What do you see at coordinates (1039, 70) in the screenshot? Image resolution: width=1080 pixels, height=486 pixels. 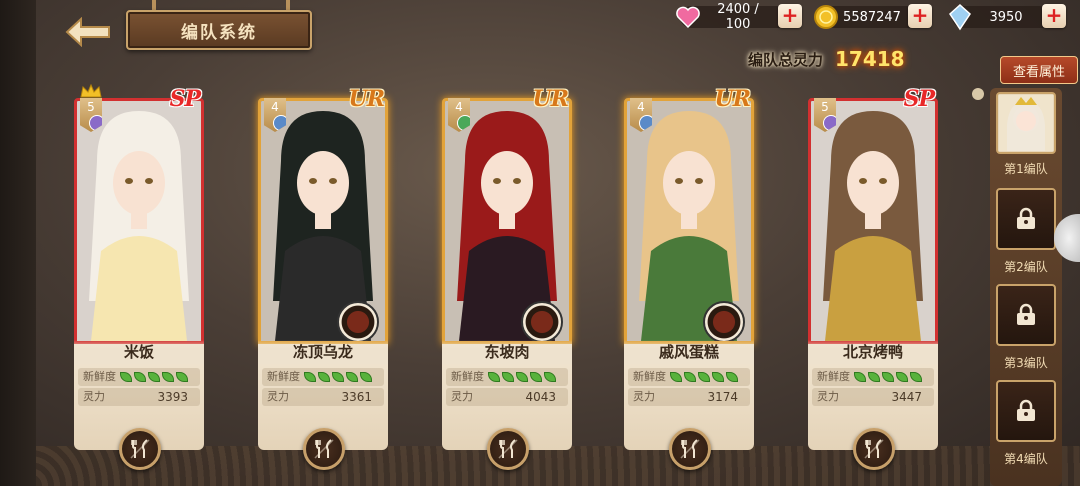 I see `view-attributes-button: 查看属性` at bounding box center [1039, 70].